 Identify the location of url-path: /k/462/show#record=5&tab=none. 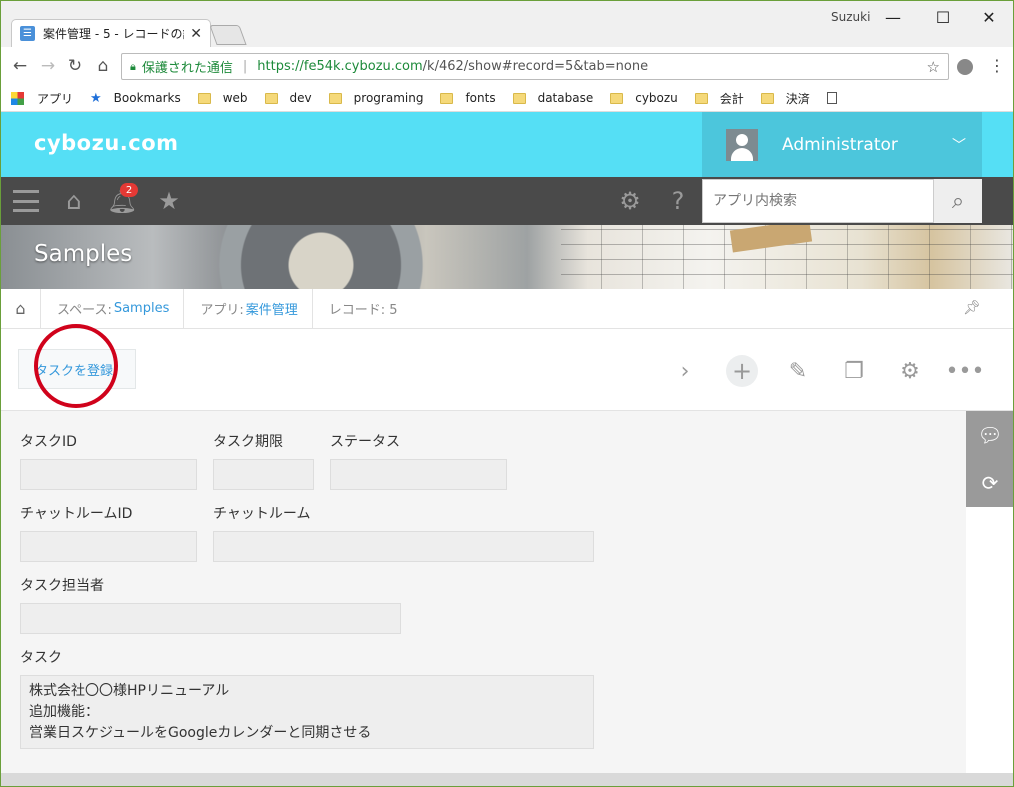
(535, 66).